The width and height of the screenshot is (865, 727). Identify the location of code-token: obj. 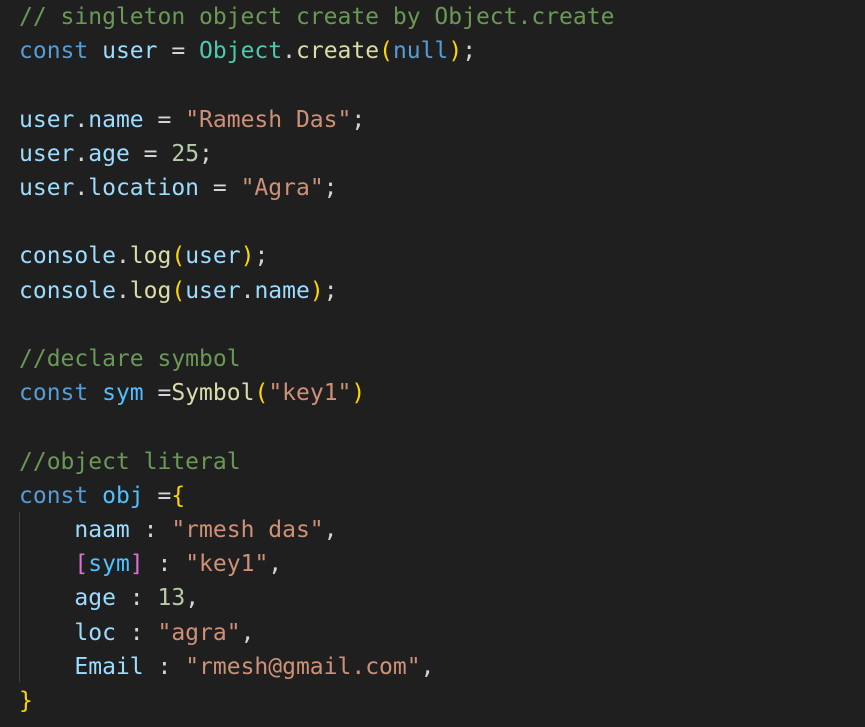
(123, 495).